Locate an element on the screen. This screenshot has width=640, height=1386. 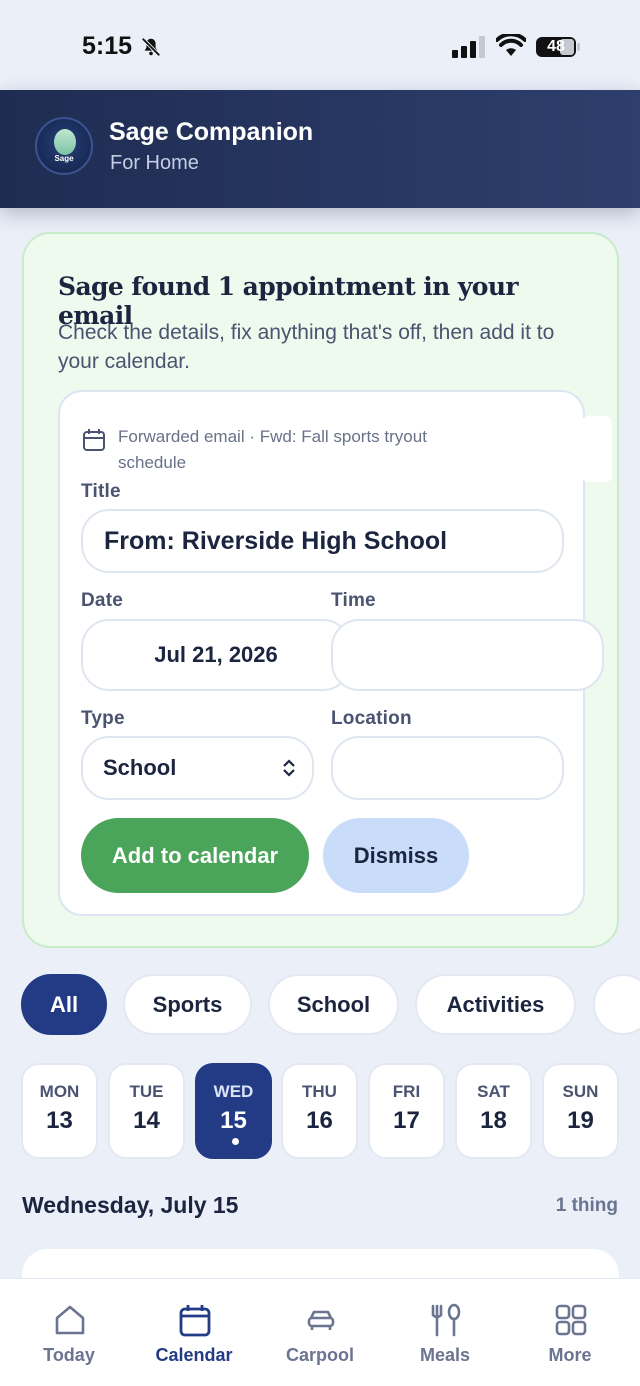
day-sat: SAT 18 is located at coordinates (493, 1111).